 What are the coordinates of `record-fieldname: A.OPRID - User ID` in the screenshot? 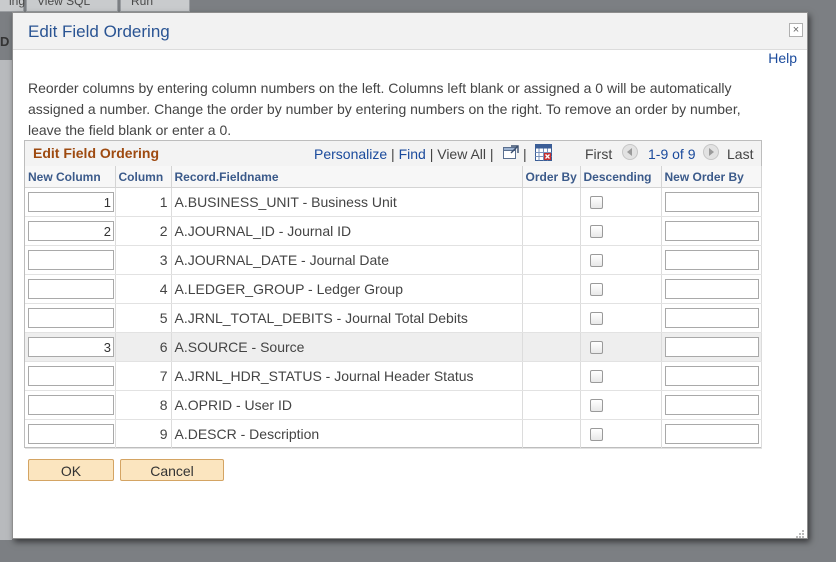 It's located at (347, 405).